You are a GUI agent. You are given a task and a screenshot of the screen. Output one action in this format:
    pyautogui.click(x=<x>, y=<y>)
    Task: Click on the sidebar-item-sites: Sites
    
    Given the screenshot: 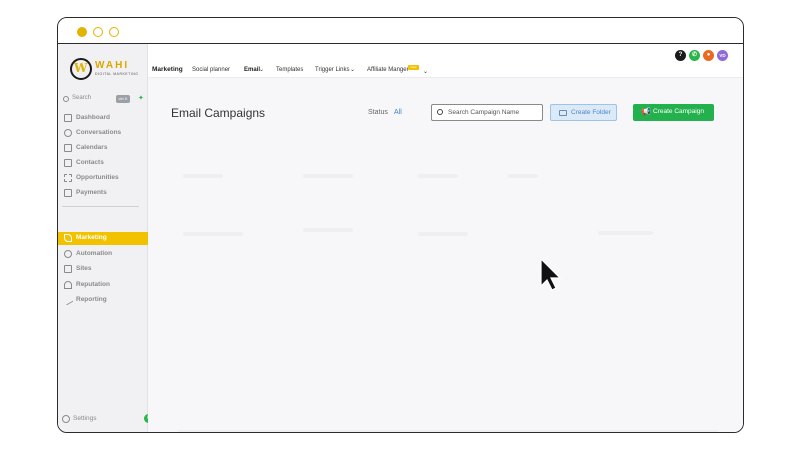 What is the action you would take?
    pyautogui.click(x=103, y=269)
    